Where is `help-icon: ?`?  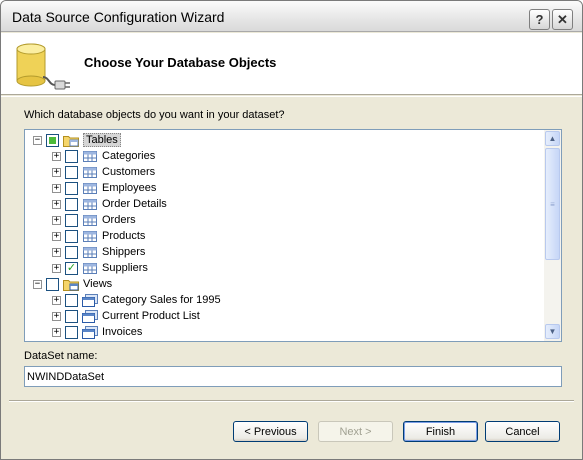
help-icon: ? is located at coordinates (539, 19).